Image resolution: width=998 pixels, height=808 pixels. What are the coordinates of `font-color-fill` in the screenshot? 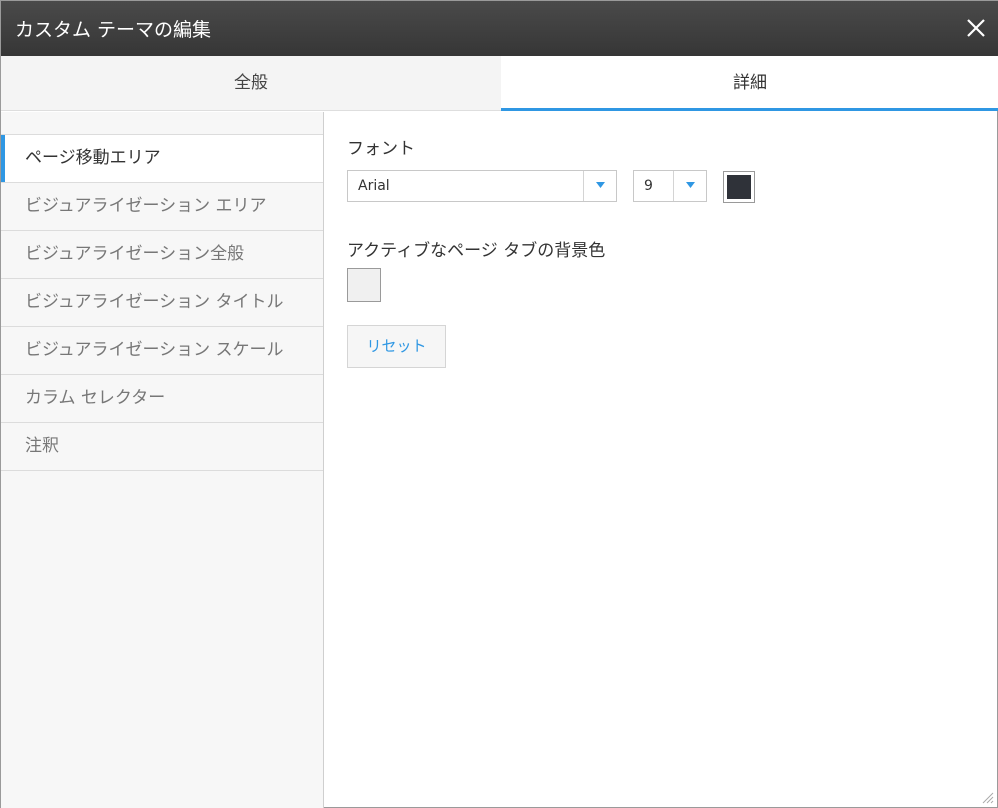 It's located at (739, 187).